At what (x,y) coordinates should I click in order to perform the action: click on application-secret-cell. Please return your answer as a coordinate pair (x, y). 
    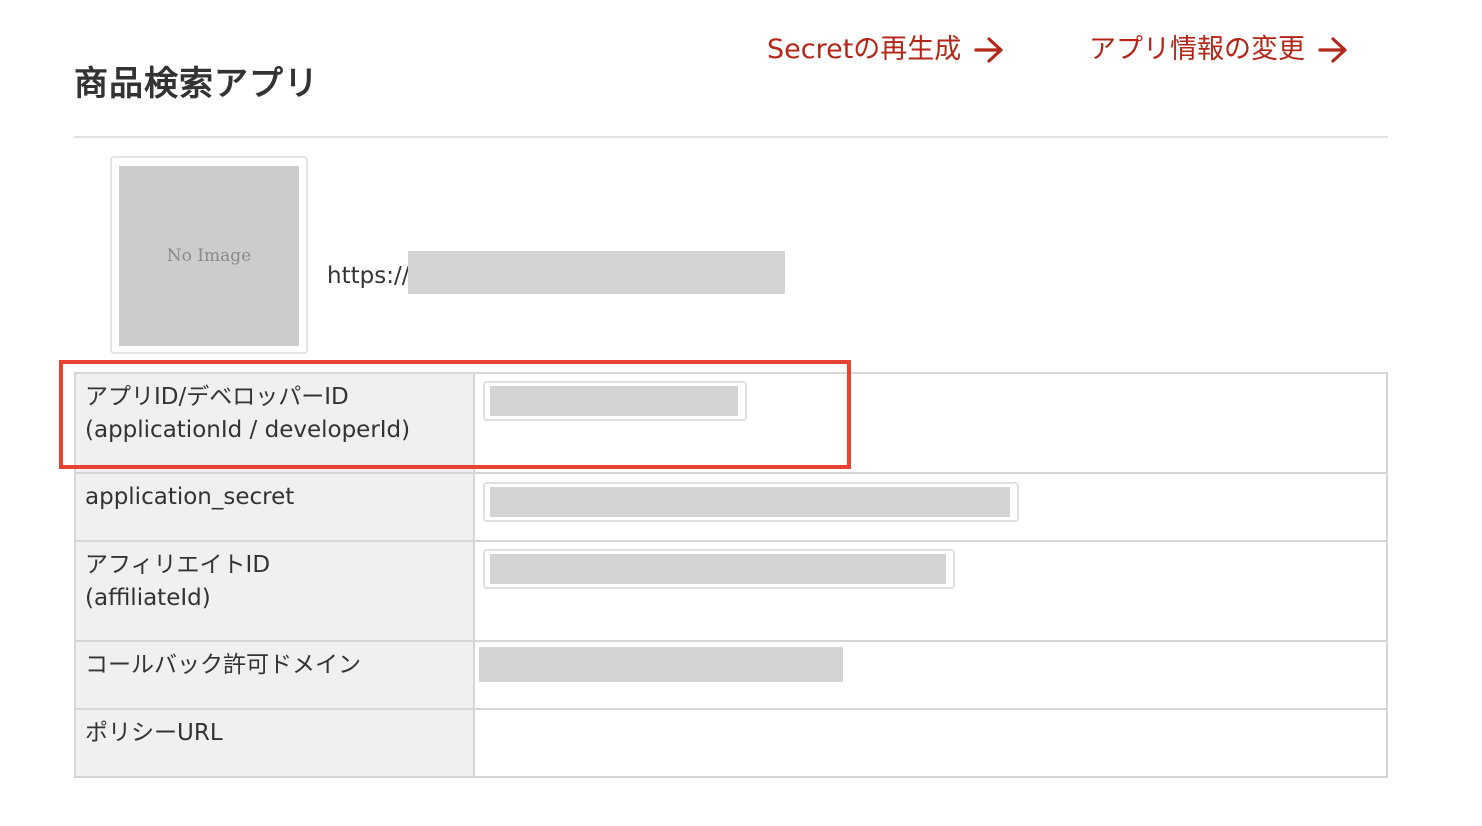
    Looking at the image, I should click on (930, 507).